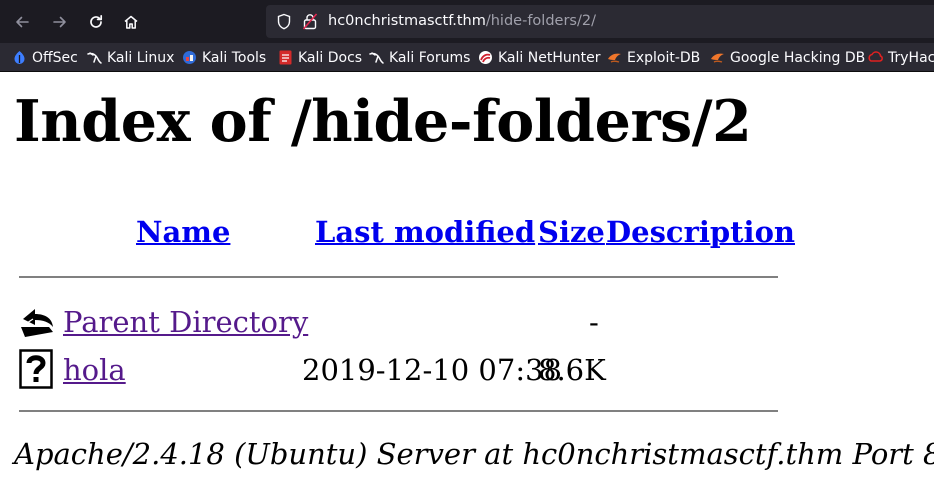 This screenshot has width=934, height=482. What do you see at coordinates (911, 57) in the screenshot?
I see `bookmark-label: TryHac` at bounding box center [911, 57].